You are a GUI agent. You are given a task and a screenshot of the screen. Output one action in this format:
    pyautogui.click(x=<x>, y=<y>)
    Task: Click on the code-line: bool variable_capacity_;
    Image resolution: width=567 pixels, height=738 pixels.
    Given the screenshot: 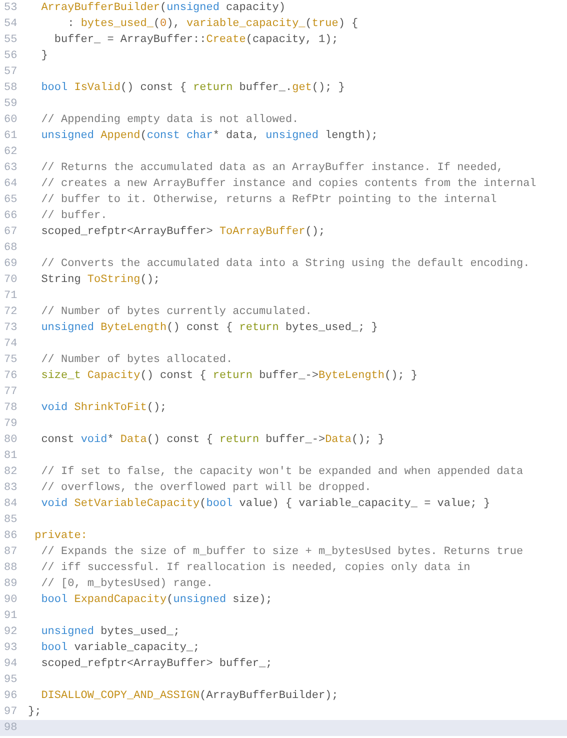 What is the action you would take?
    pyautogui.click(x=120, y=648)
    